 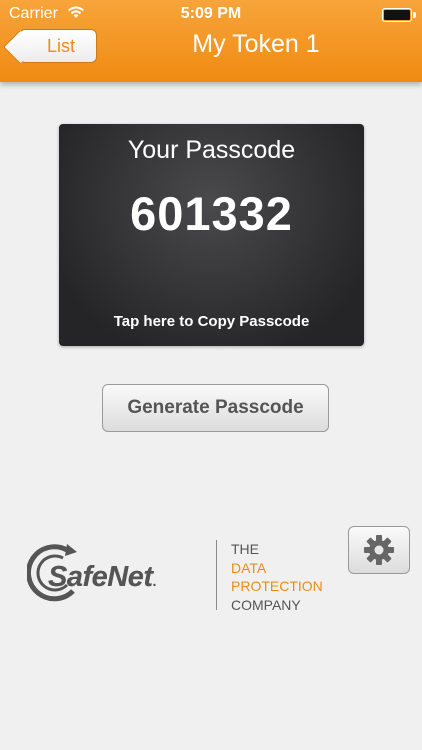 What do you see at coordinates (399, 15) in the screenshot?
I see `battery-icon` at bounding box center [399, 15].